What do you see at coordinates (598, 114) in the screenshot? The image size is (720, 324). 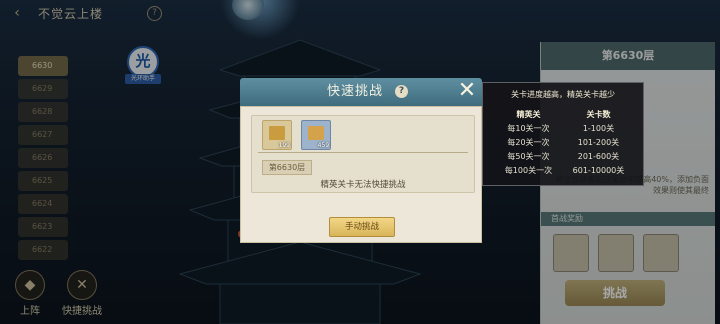 I see `column-header: 关卡数` at bounding box center [598, 114].